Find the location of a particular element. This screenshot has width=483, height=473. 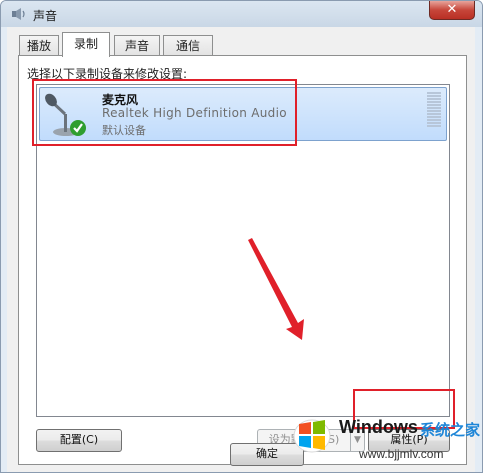

level-meter is located at coordinates (434, 110).